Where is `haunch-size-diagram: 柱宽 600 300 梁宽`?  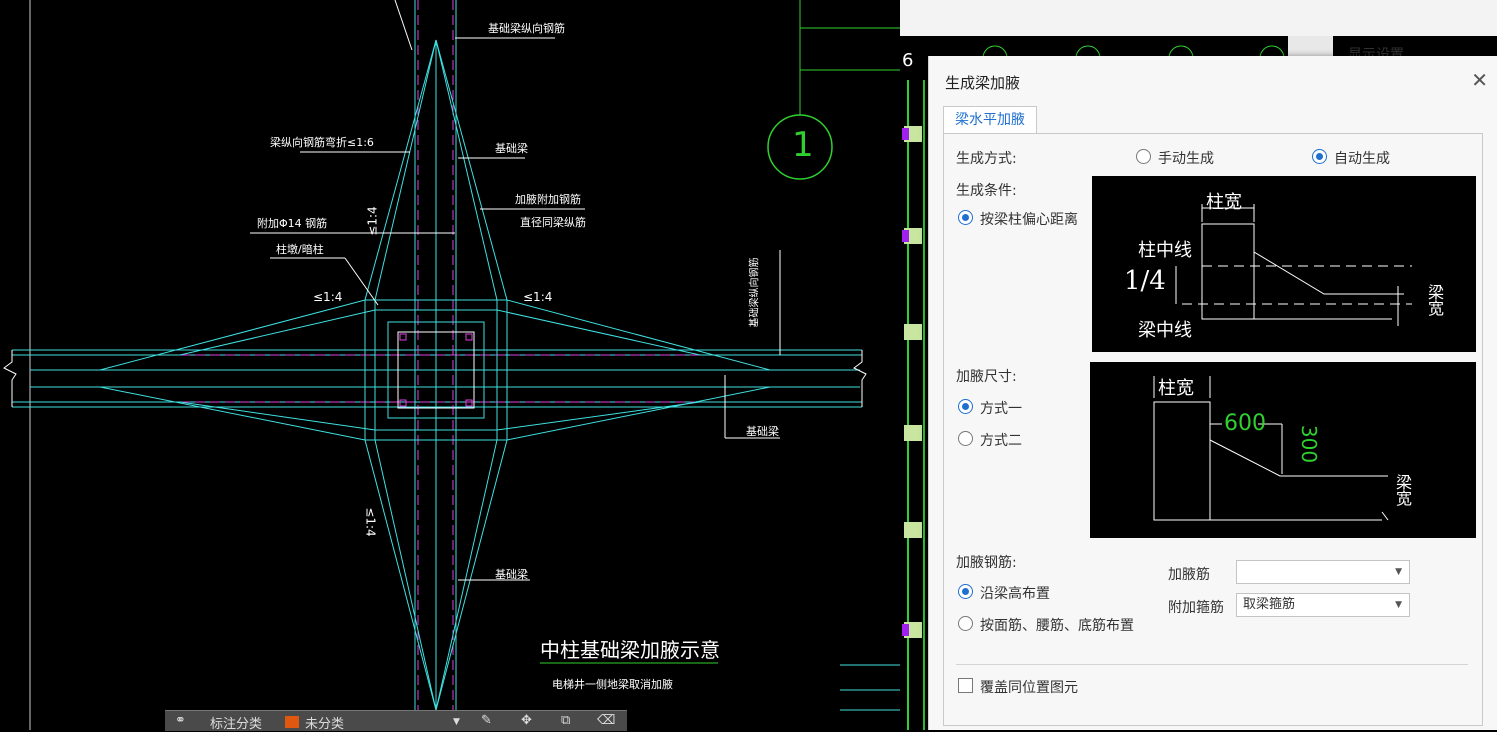
haunch-size-diagram: 柱宽 600 300 梁宽 is located at coordinates (1283, 450).